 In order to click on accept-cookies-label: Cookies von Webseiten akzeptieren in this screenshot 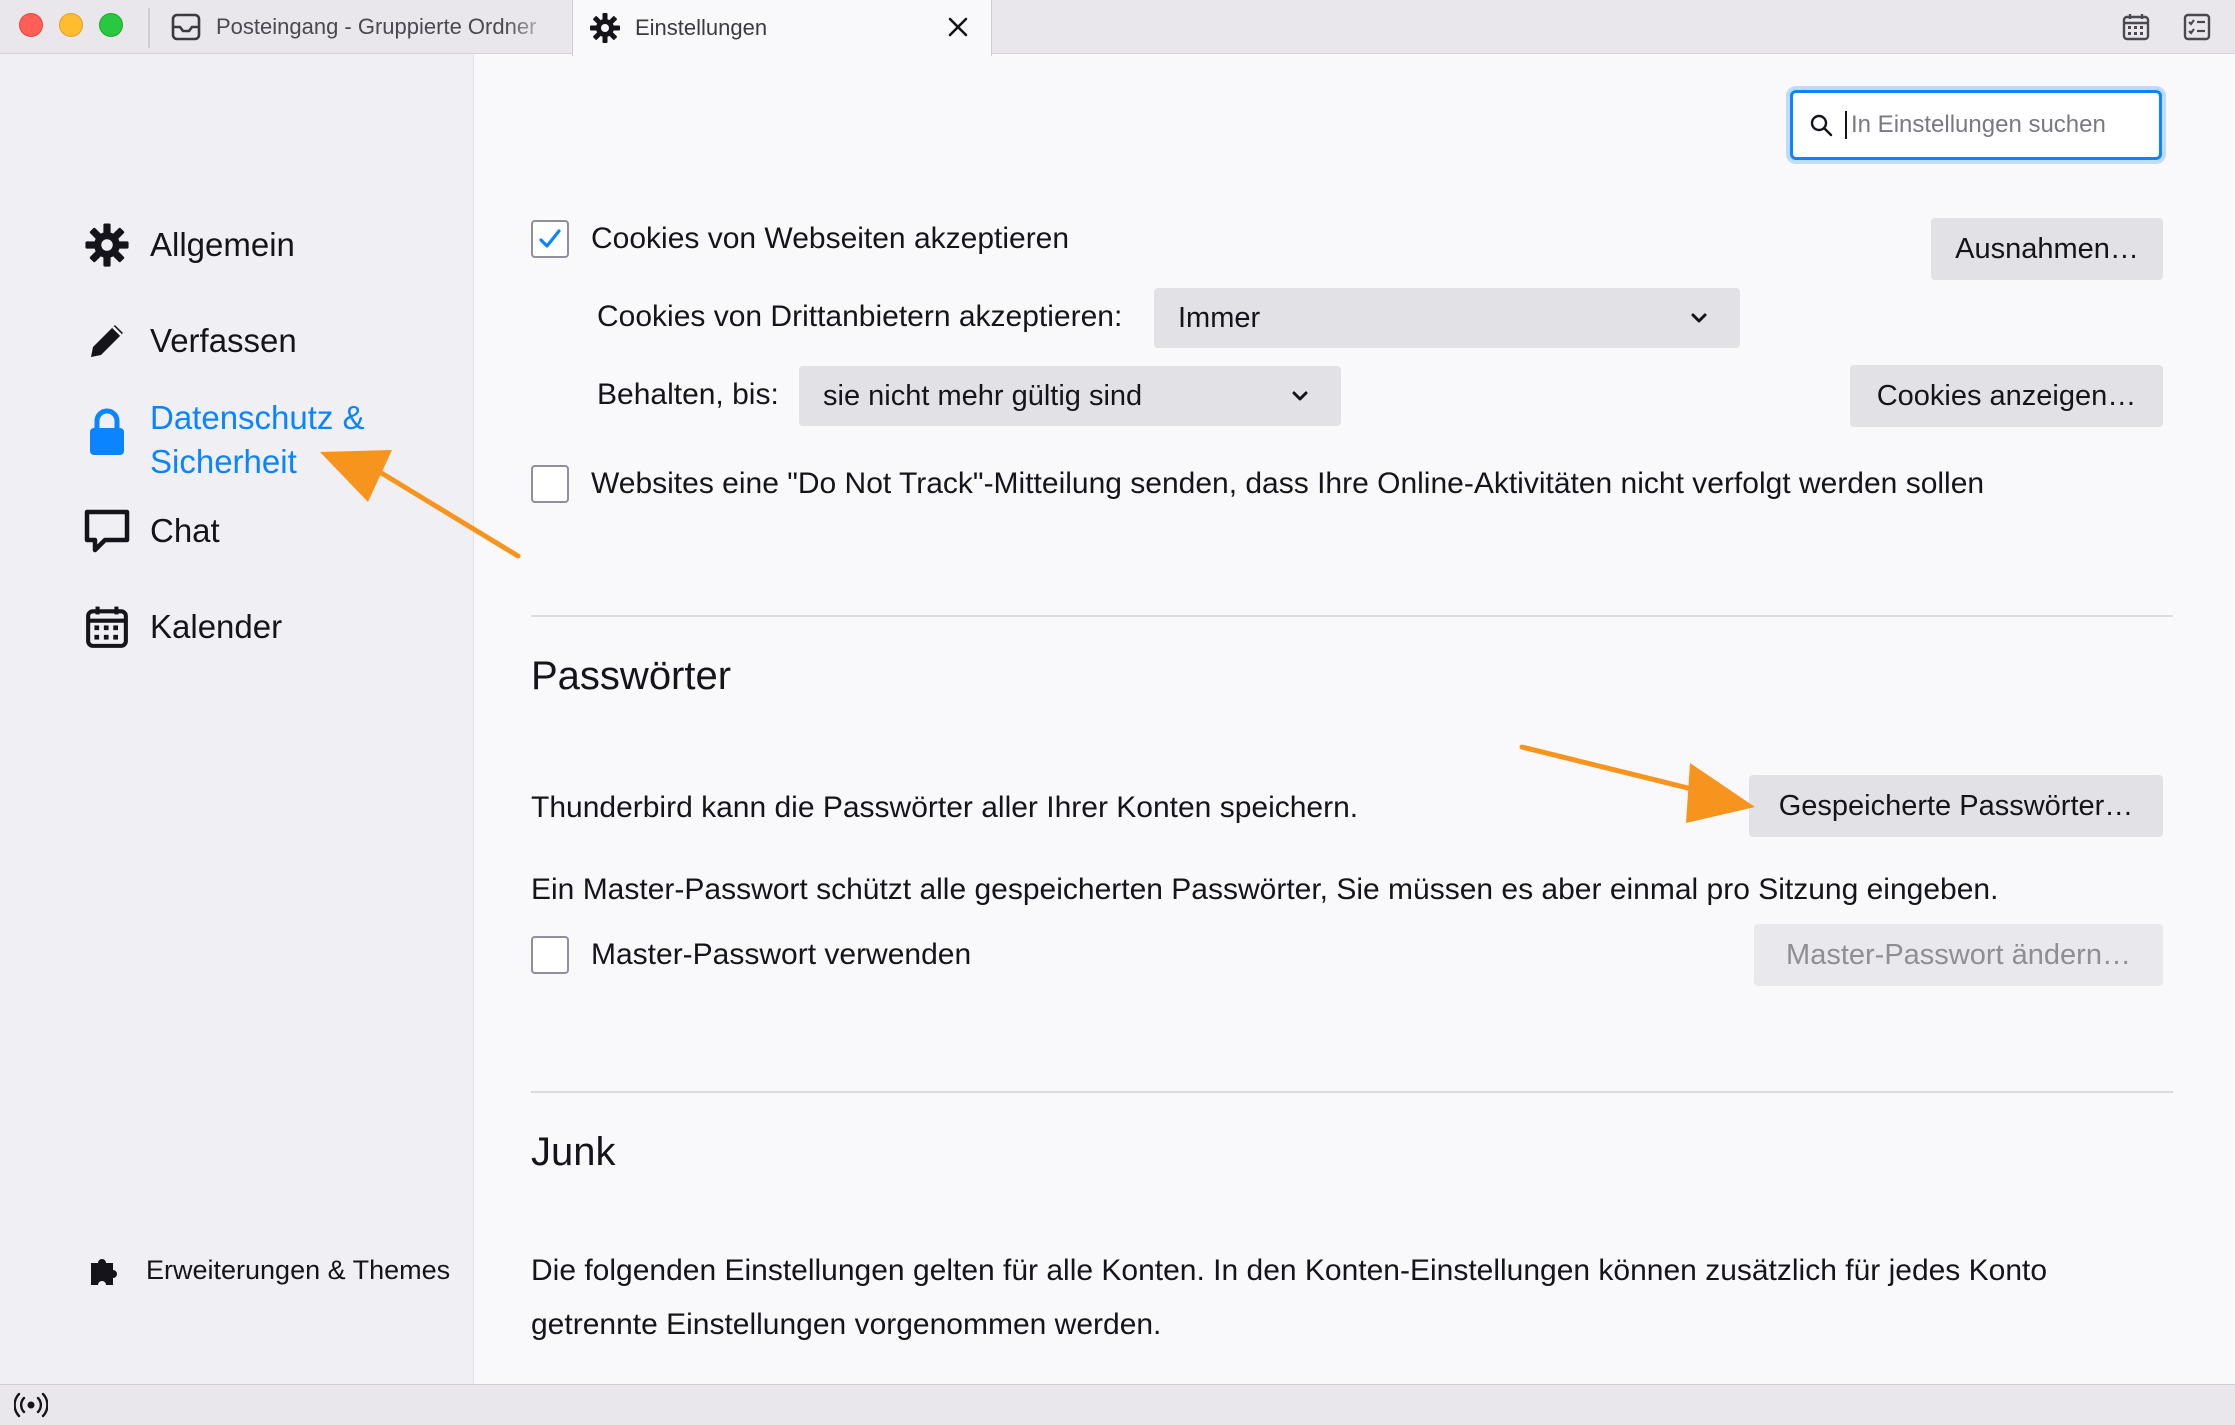, I will do `click(830, 238)`.